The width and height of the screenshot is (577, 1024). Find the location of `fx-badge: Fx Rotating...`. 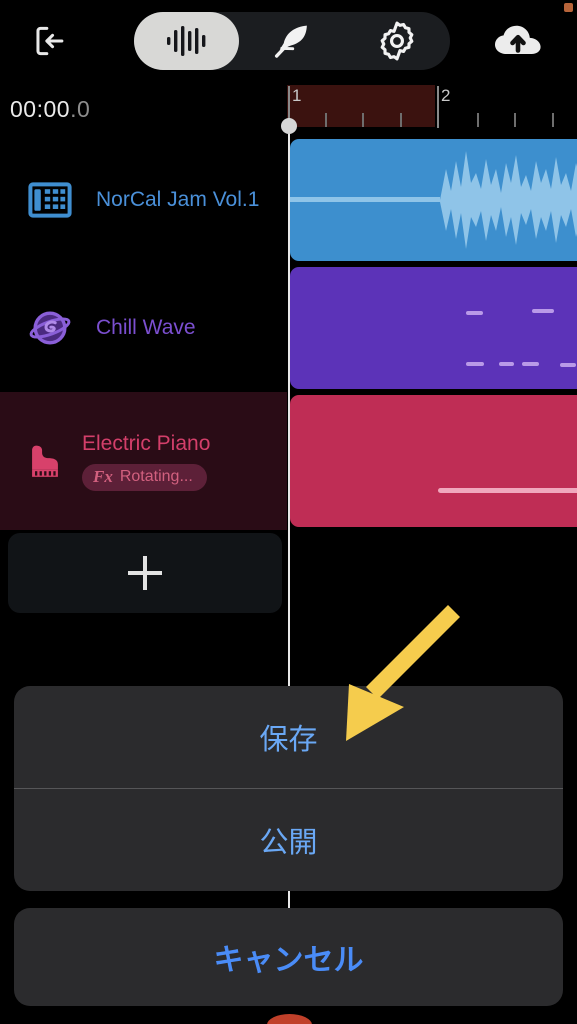

fx-badge: Fx Rotating... is located at coordinates (144, 478).